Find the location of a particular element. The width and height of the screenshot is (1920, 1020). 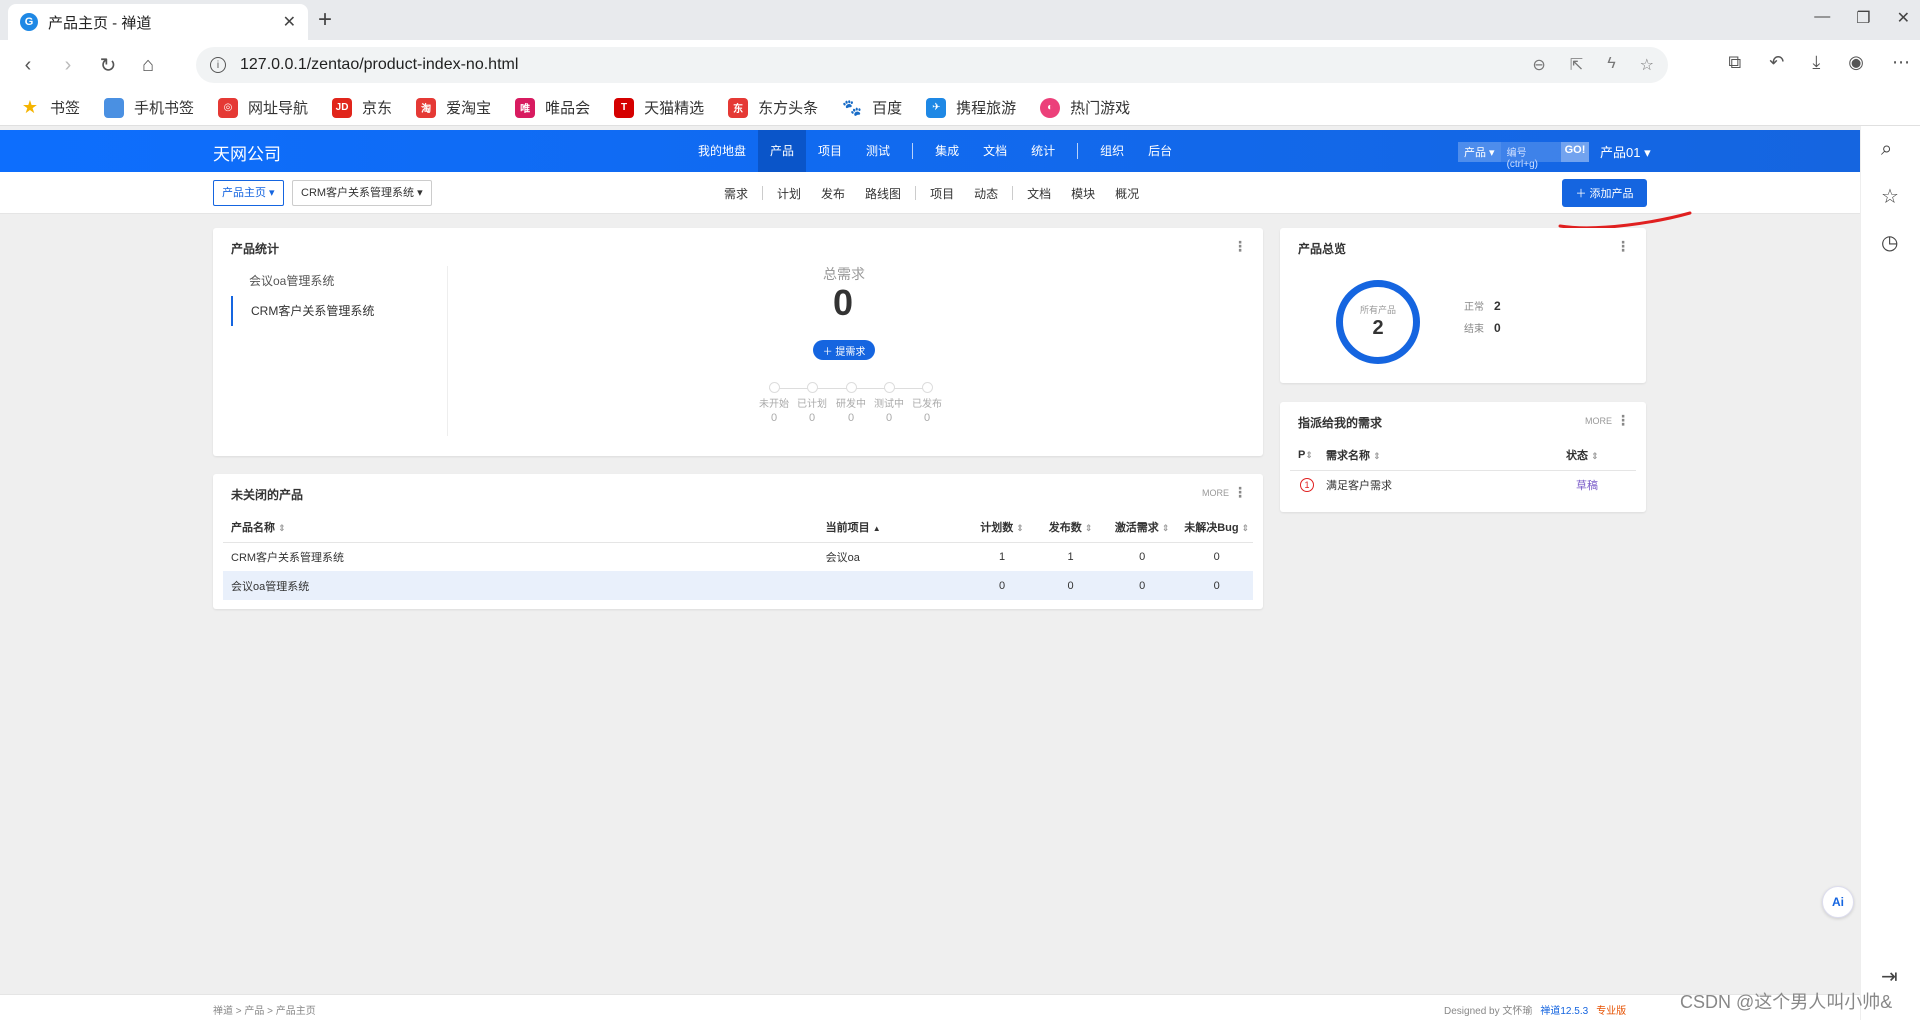

col-header: 发布数 ⇕ is located at coordinates (1070, 527).